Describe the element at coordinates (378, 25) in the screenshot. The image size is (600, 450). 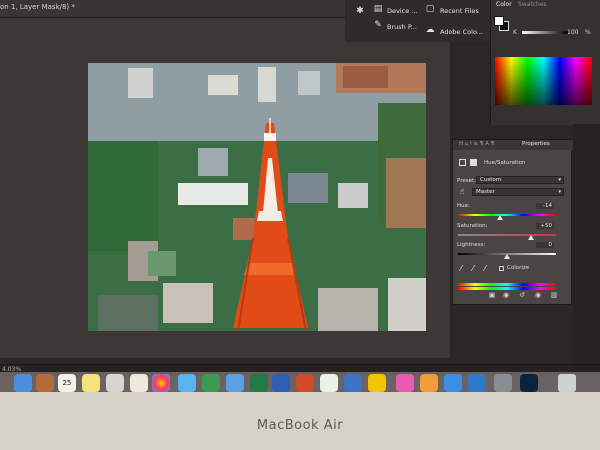
I see `brush-icon: ✎` at that location.